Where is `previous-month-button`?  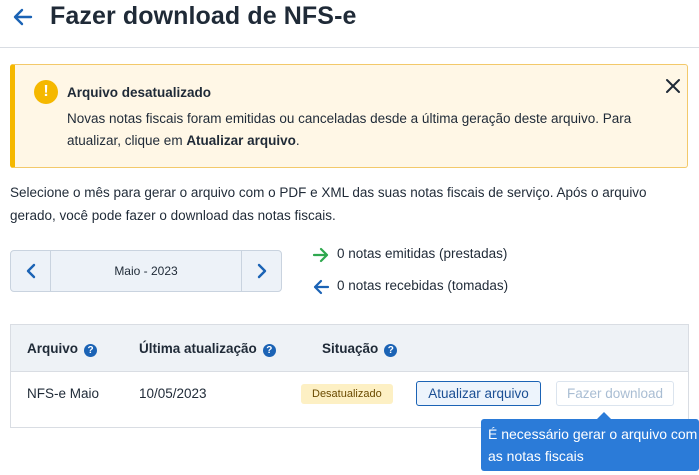 previous-month-button is located at coordinates (31, 271).